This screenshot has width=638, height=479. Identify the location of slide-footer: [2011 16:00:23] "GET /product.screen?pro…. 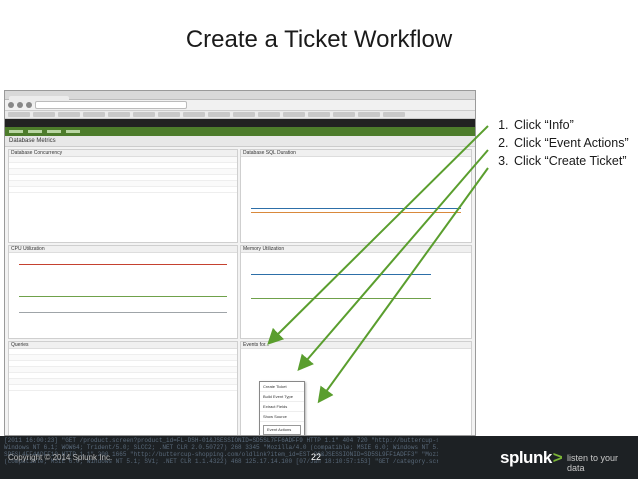
(319, 457).